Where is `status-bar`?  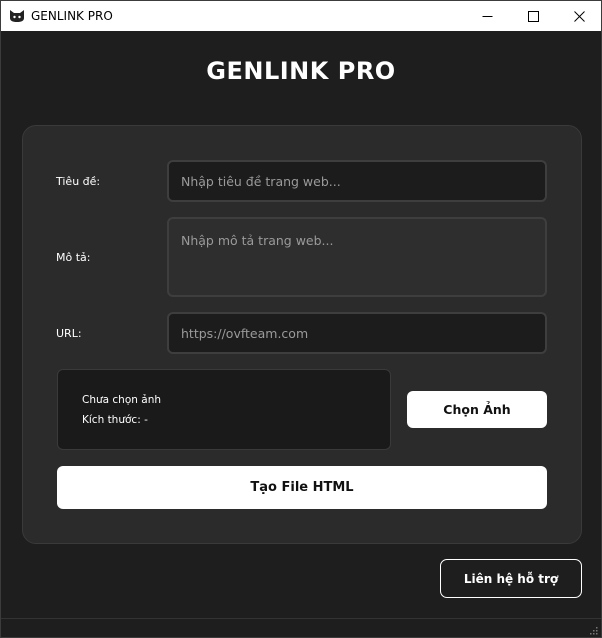 status-bar is located at coordinates (301, 627).